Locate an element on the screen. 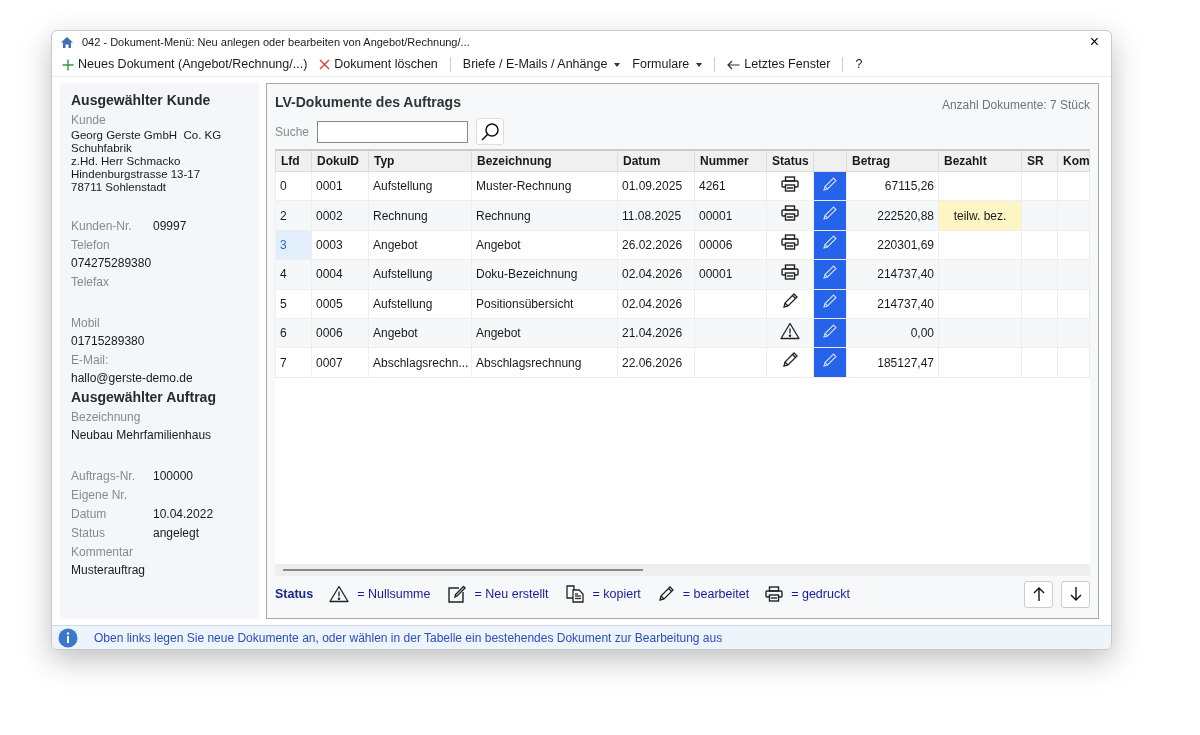 The image size is (1200, 735). field-label: Telefon is located at coordinates (91, 245).